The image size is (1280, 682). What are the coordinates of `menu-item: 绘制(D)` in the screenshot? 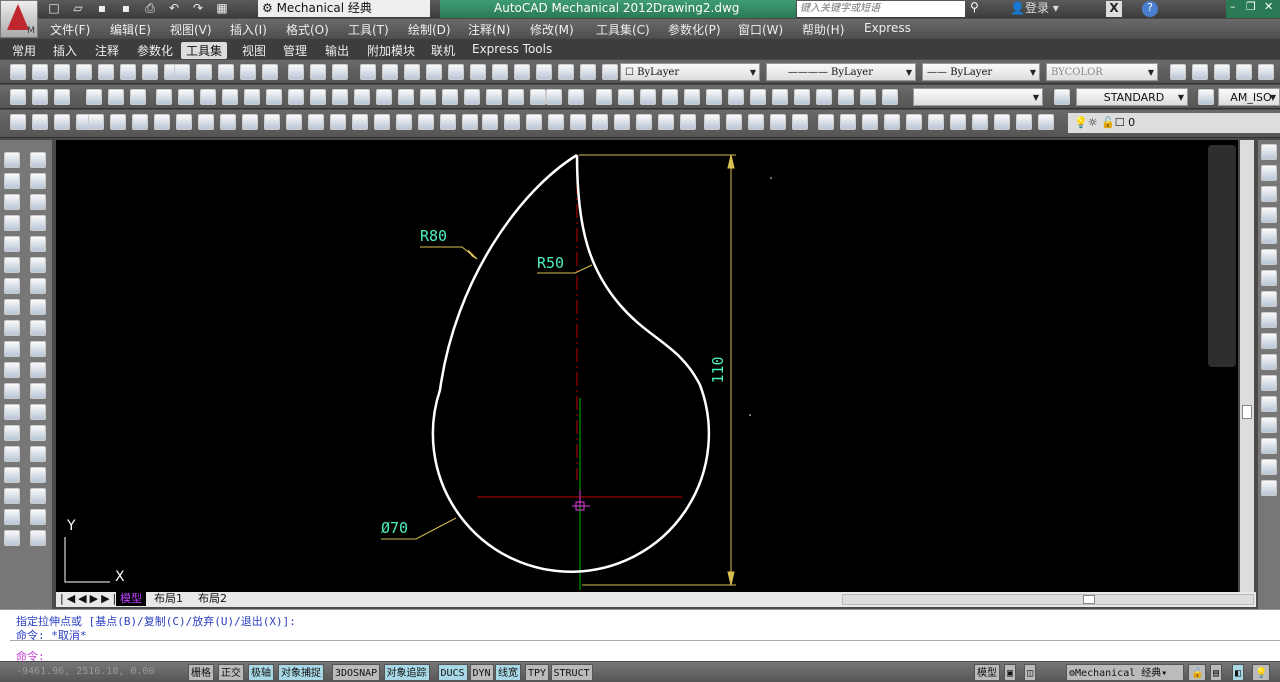 It's located at (429, 29).